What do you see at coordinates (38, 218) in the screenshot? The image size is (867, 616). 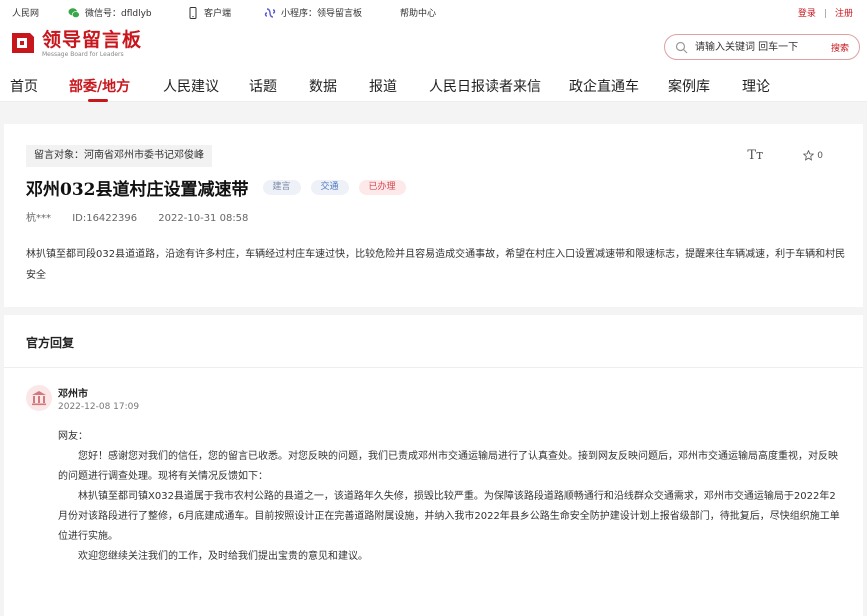 I see `author-name: 杭***` at bounding box center [38, 218].